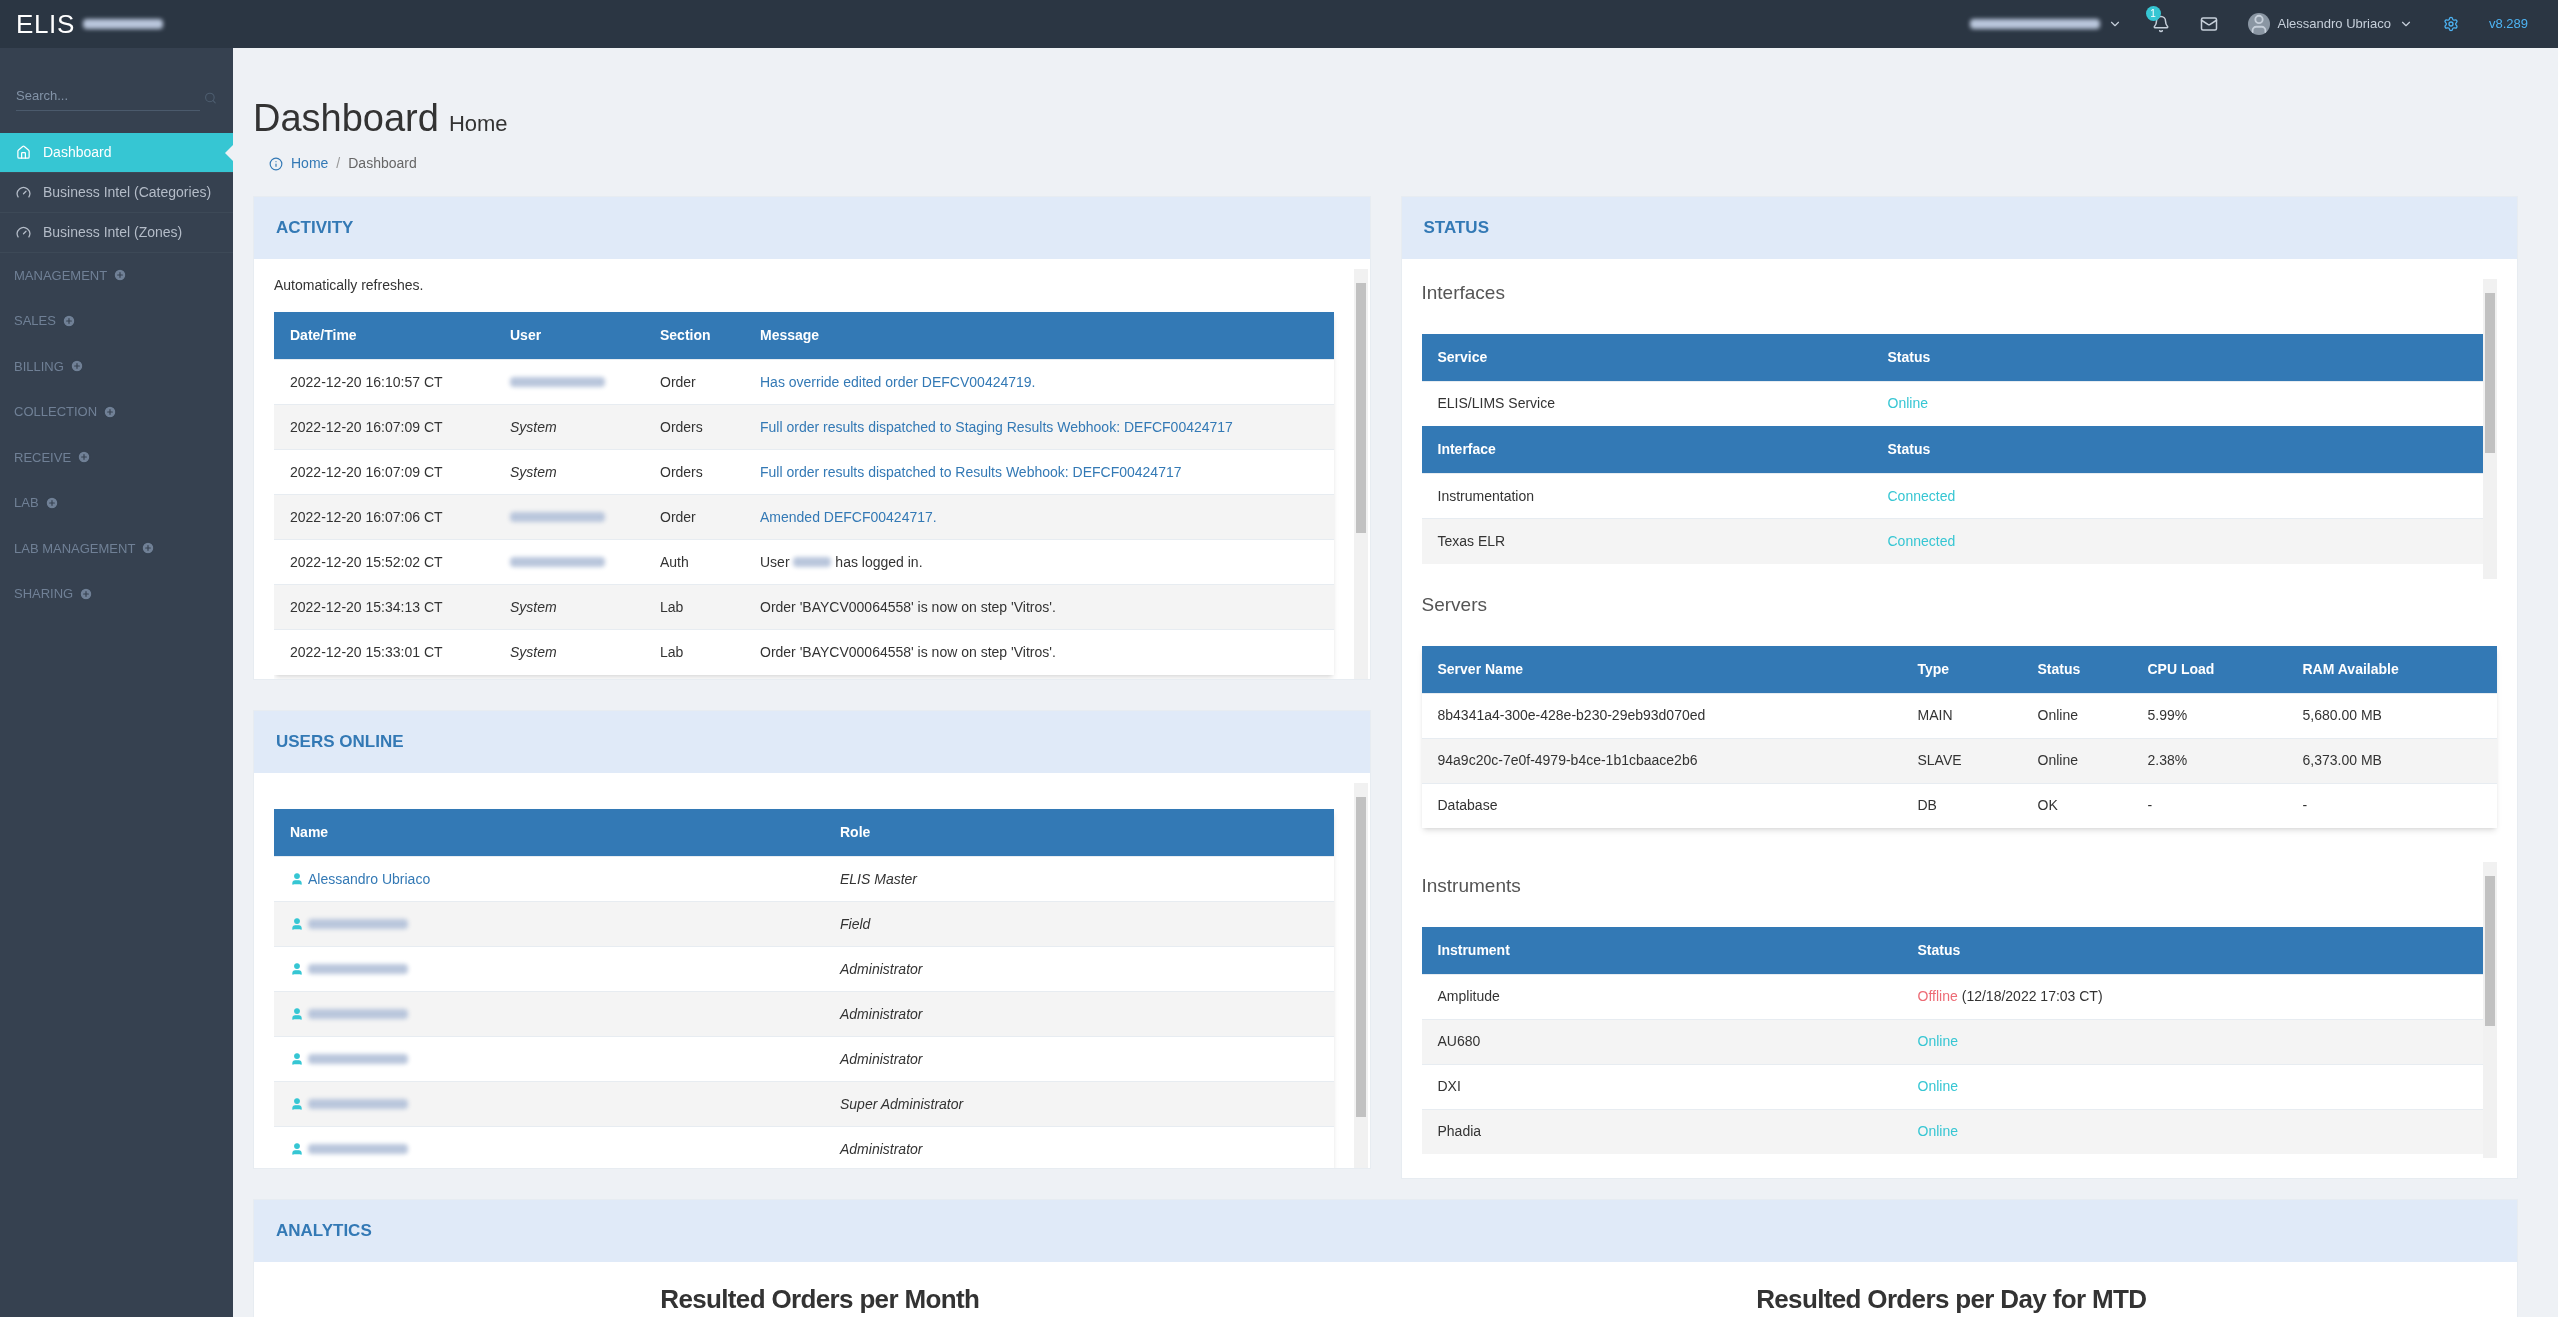 The image size is (2558, 1317). What do you see at coordinates (2045, 24) in the screenshot?
I see `organization-selector` at bounding box center [2045, 24].